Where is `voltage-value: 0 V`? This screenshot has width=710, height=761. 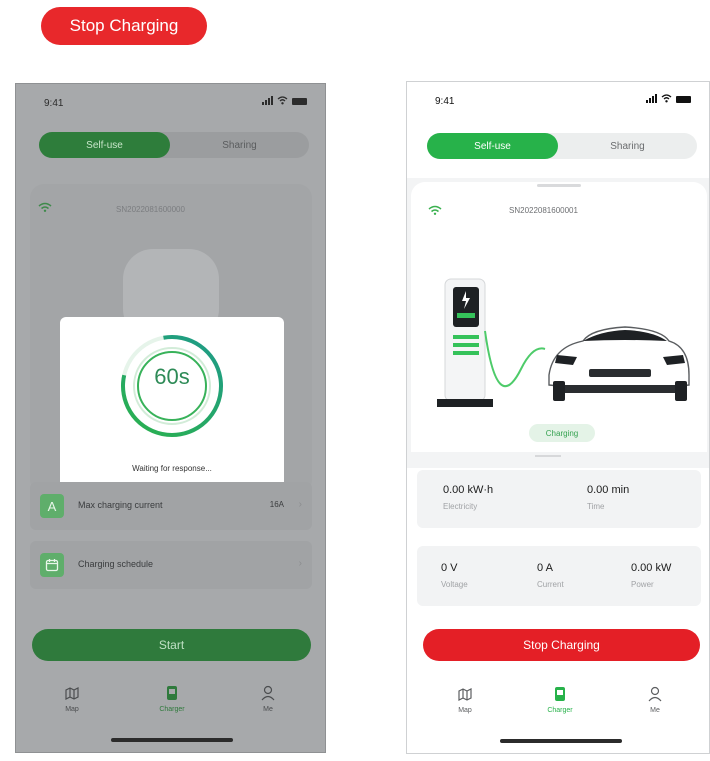 voltage-value: 0 V is located at coordinates (449, 568).